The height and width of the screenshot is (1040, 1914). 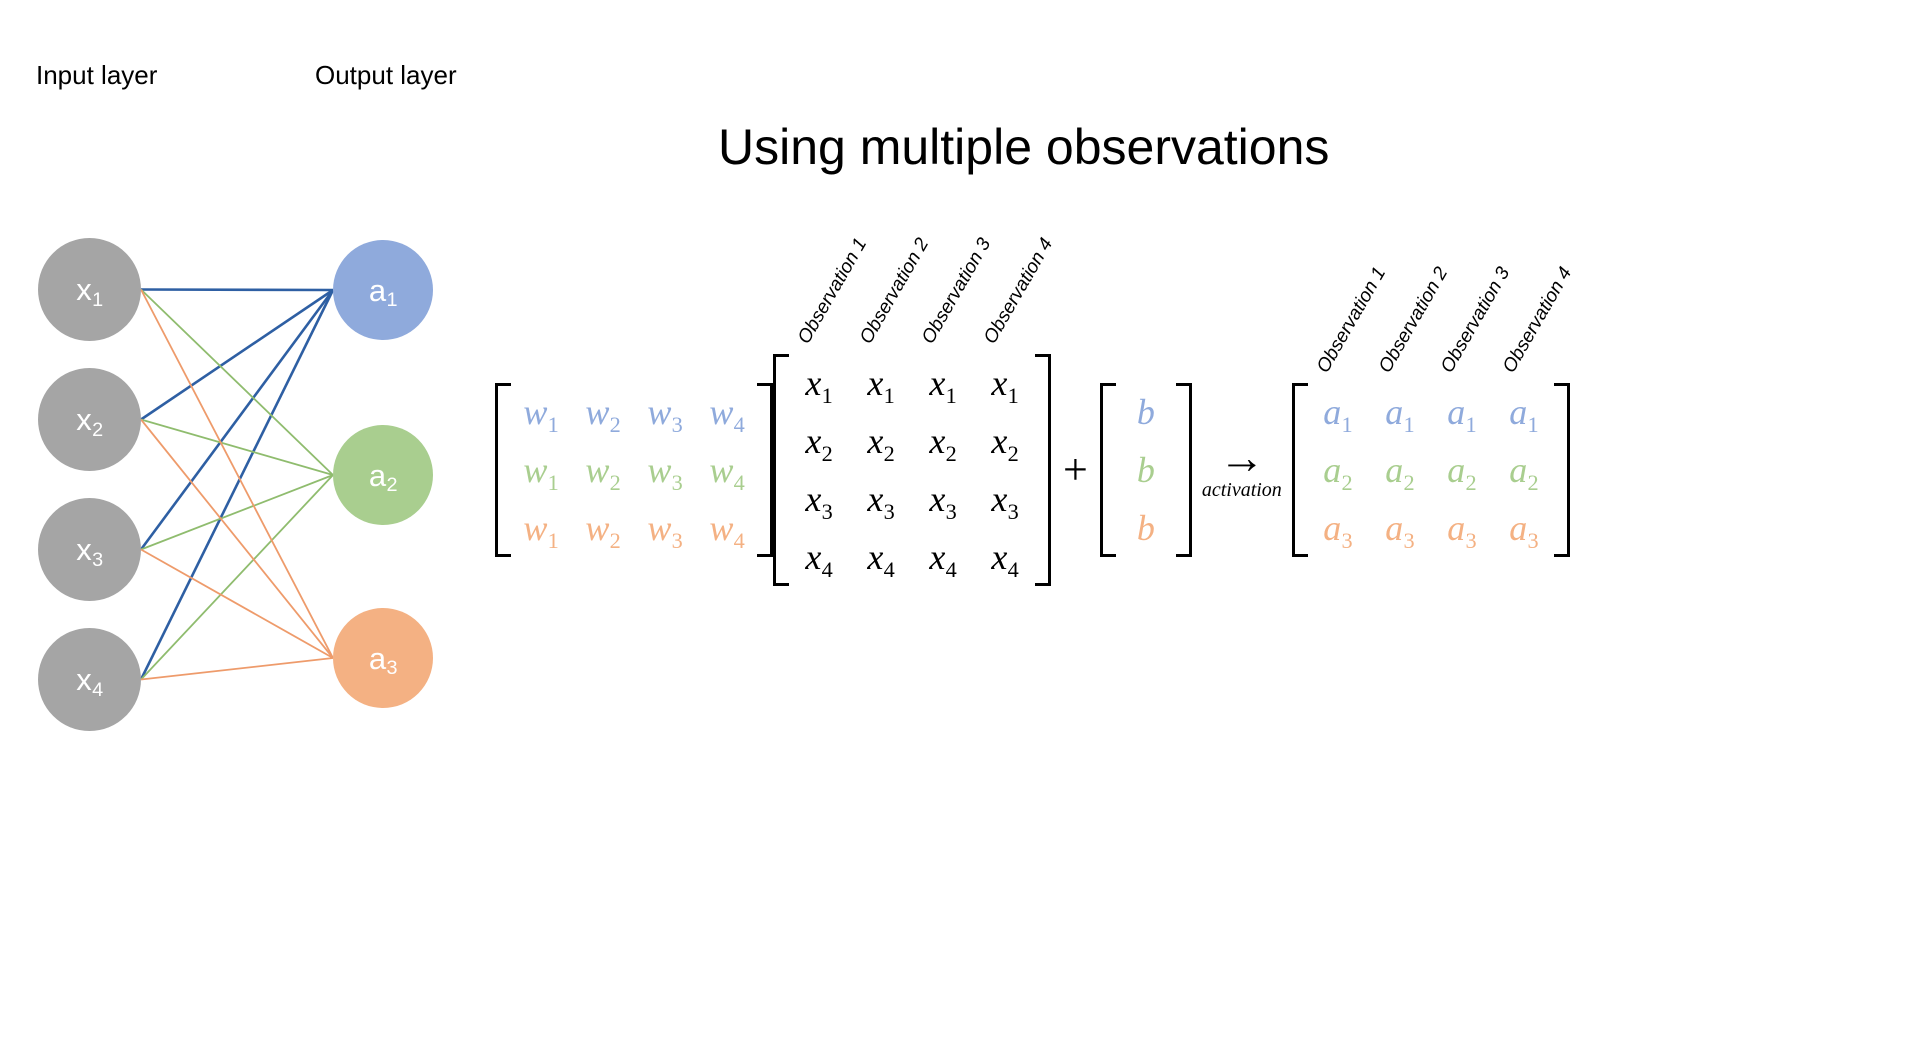 I want to click on input-node-x3: x3, so click(x=89, y=549).